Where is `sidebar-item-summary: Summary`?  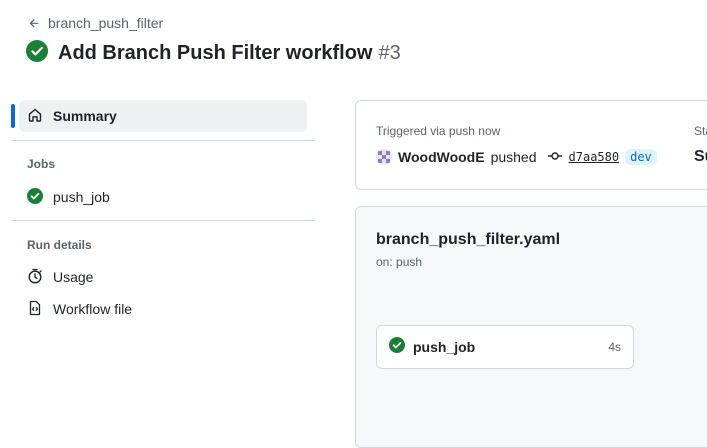 sidebar-item-summary: Summary is located at coordinates (163, 116).